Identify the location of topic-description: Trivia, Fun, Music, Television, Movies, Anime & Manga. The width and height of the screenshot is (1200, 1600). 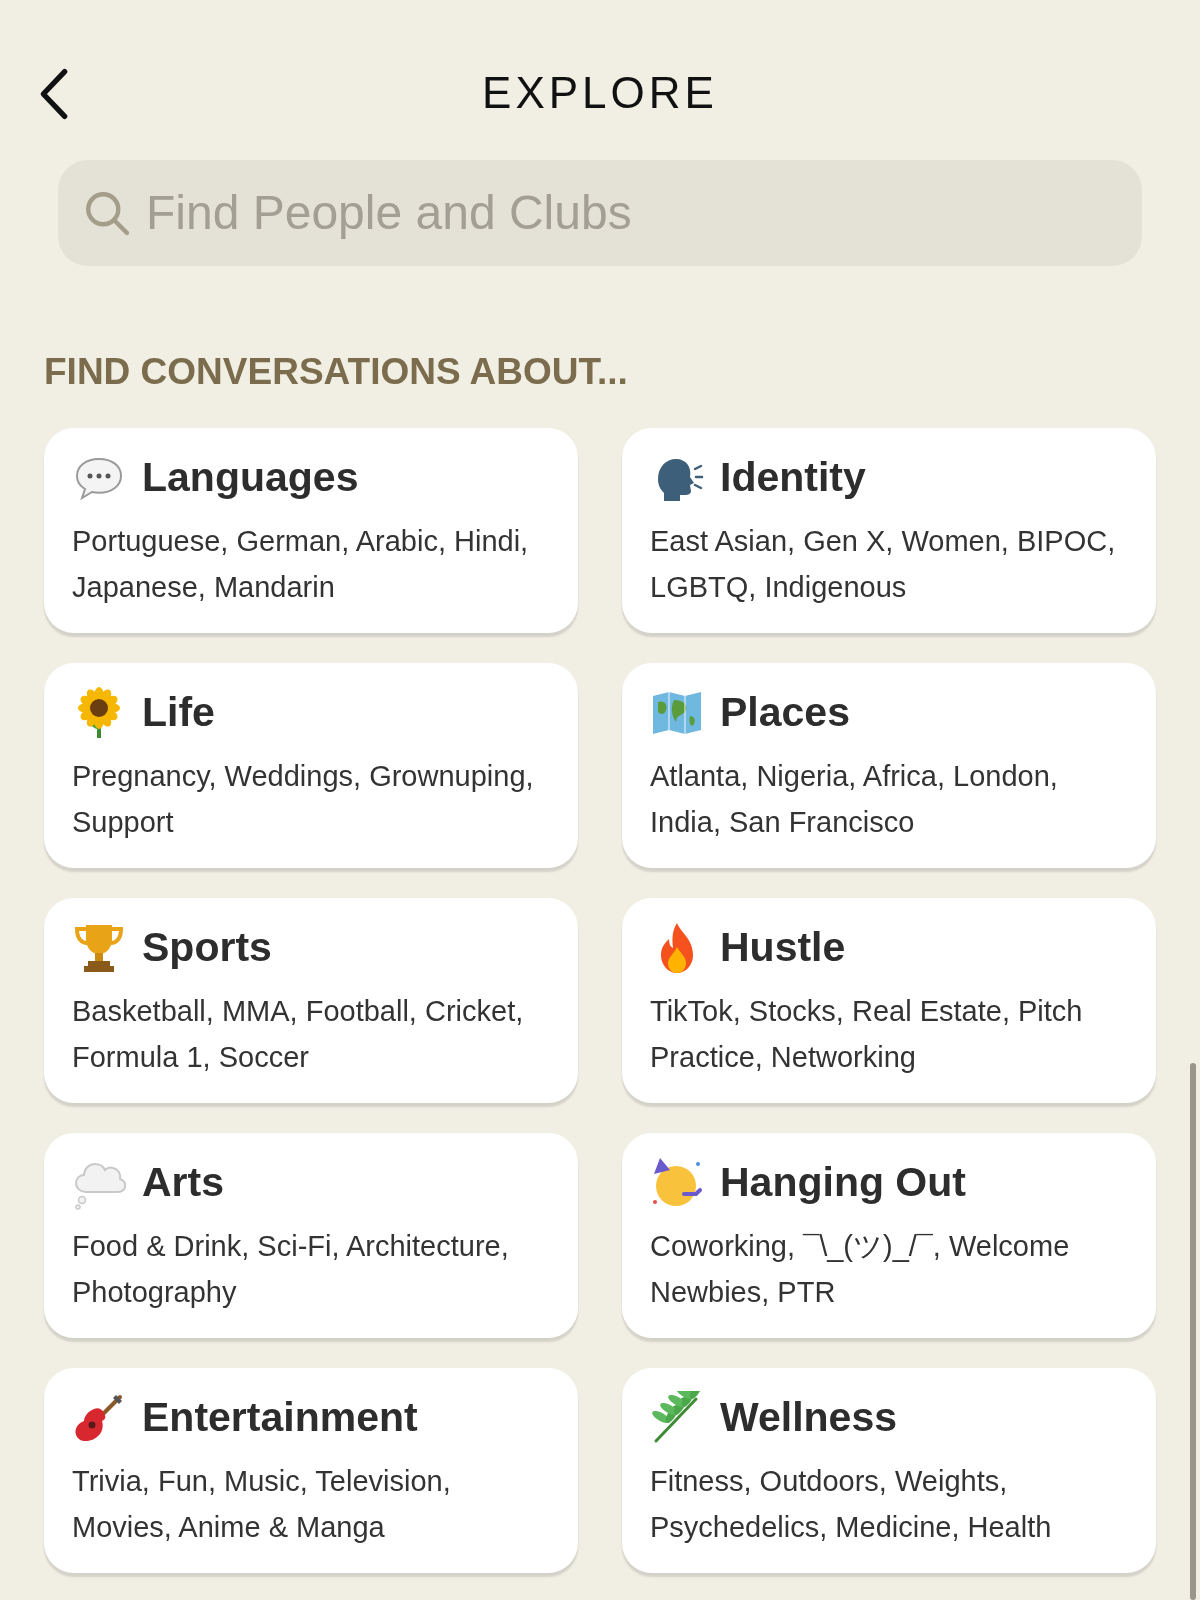
(262, 1504).